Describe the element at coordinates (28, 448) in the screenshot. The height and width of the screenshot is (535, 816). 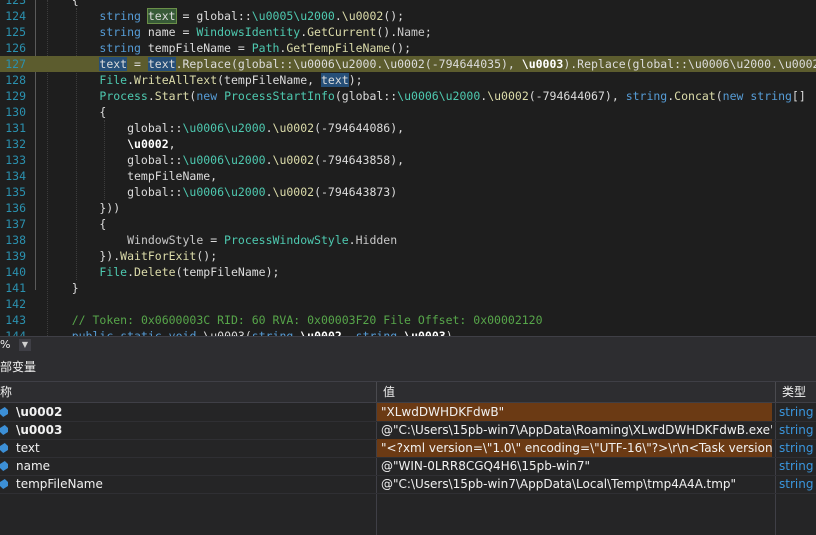
I see `variable-name: text` at that location.